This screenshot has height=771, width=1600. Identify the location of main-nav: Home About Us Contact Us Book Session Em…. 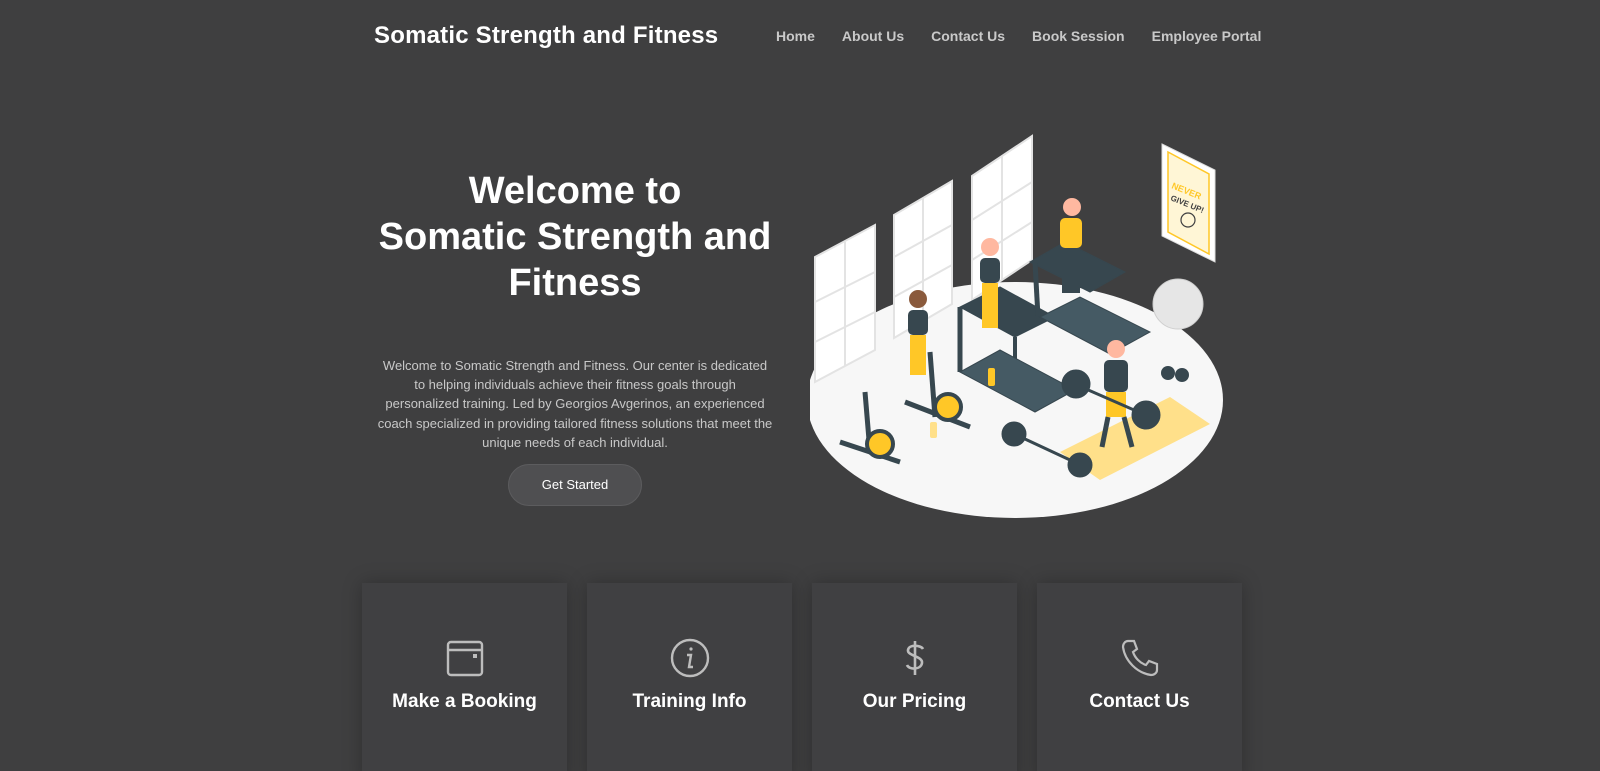
(1032, 36).